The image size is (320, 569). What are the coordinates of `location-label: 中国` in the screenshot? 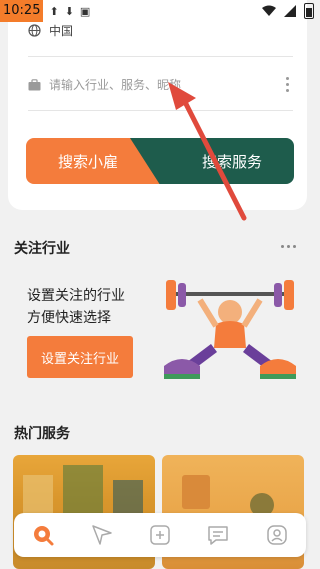 It's located at (61, 31).